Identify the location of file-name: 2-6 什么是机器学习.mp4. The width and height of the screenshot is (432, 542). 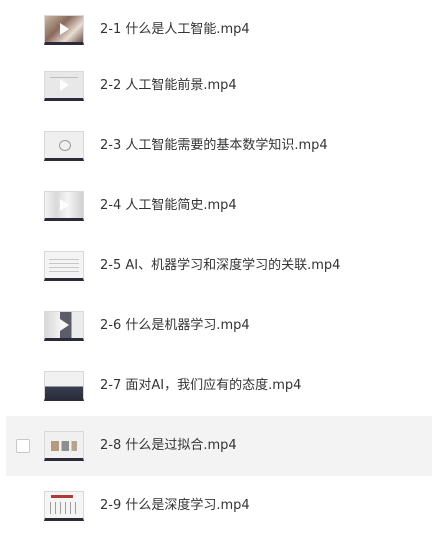
(175, 326).